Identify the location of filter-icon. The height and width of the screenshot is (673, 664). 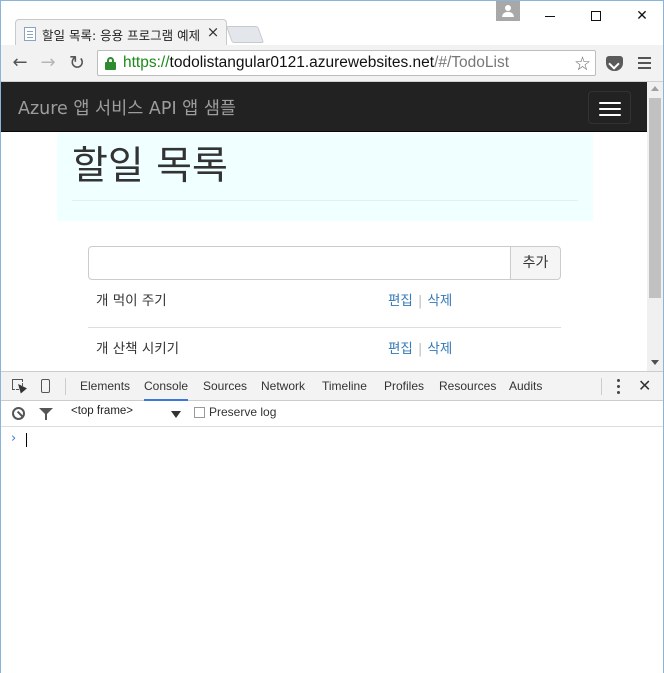
(46, 414).